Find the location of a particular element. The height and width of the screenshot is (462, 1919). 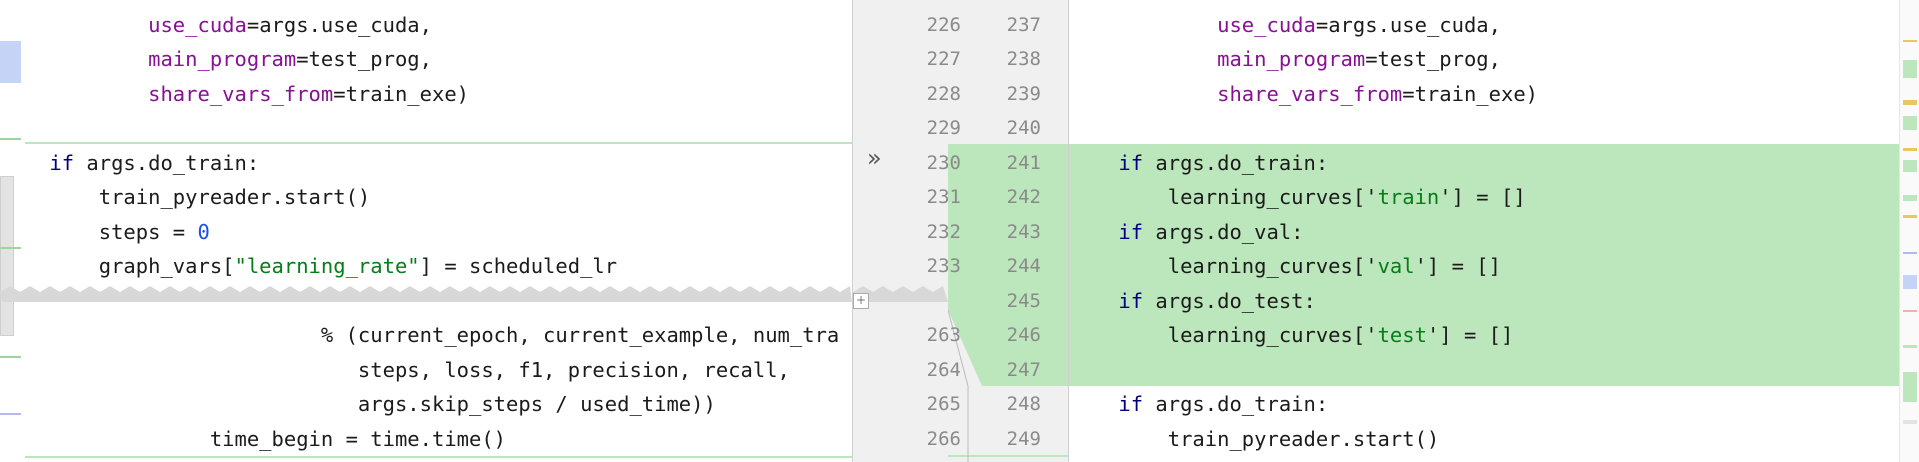

right-line-number: 242 is located at coordinates (1023, 197).